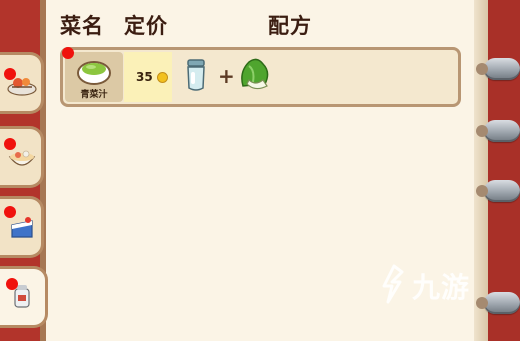  What do you see at coordinates (441, 287) in the screenshot?
I see `watermark-text: 九游` at bounding box center [441, 287].